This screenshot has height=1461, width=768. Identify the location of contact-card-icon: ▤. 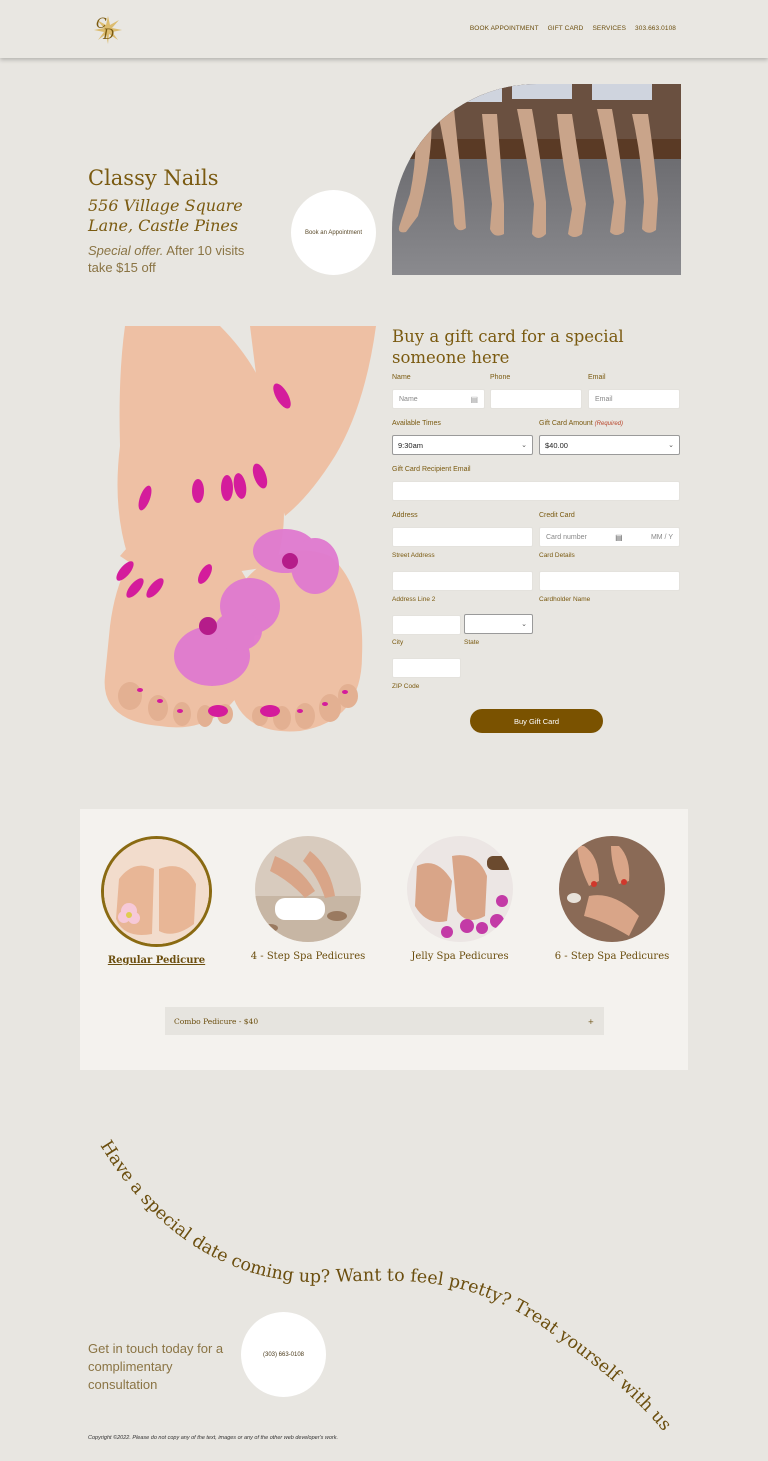
(474, 399).